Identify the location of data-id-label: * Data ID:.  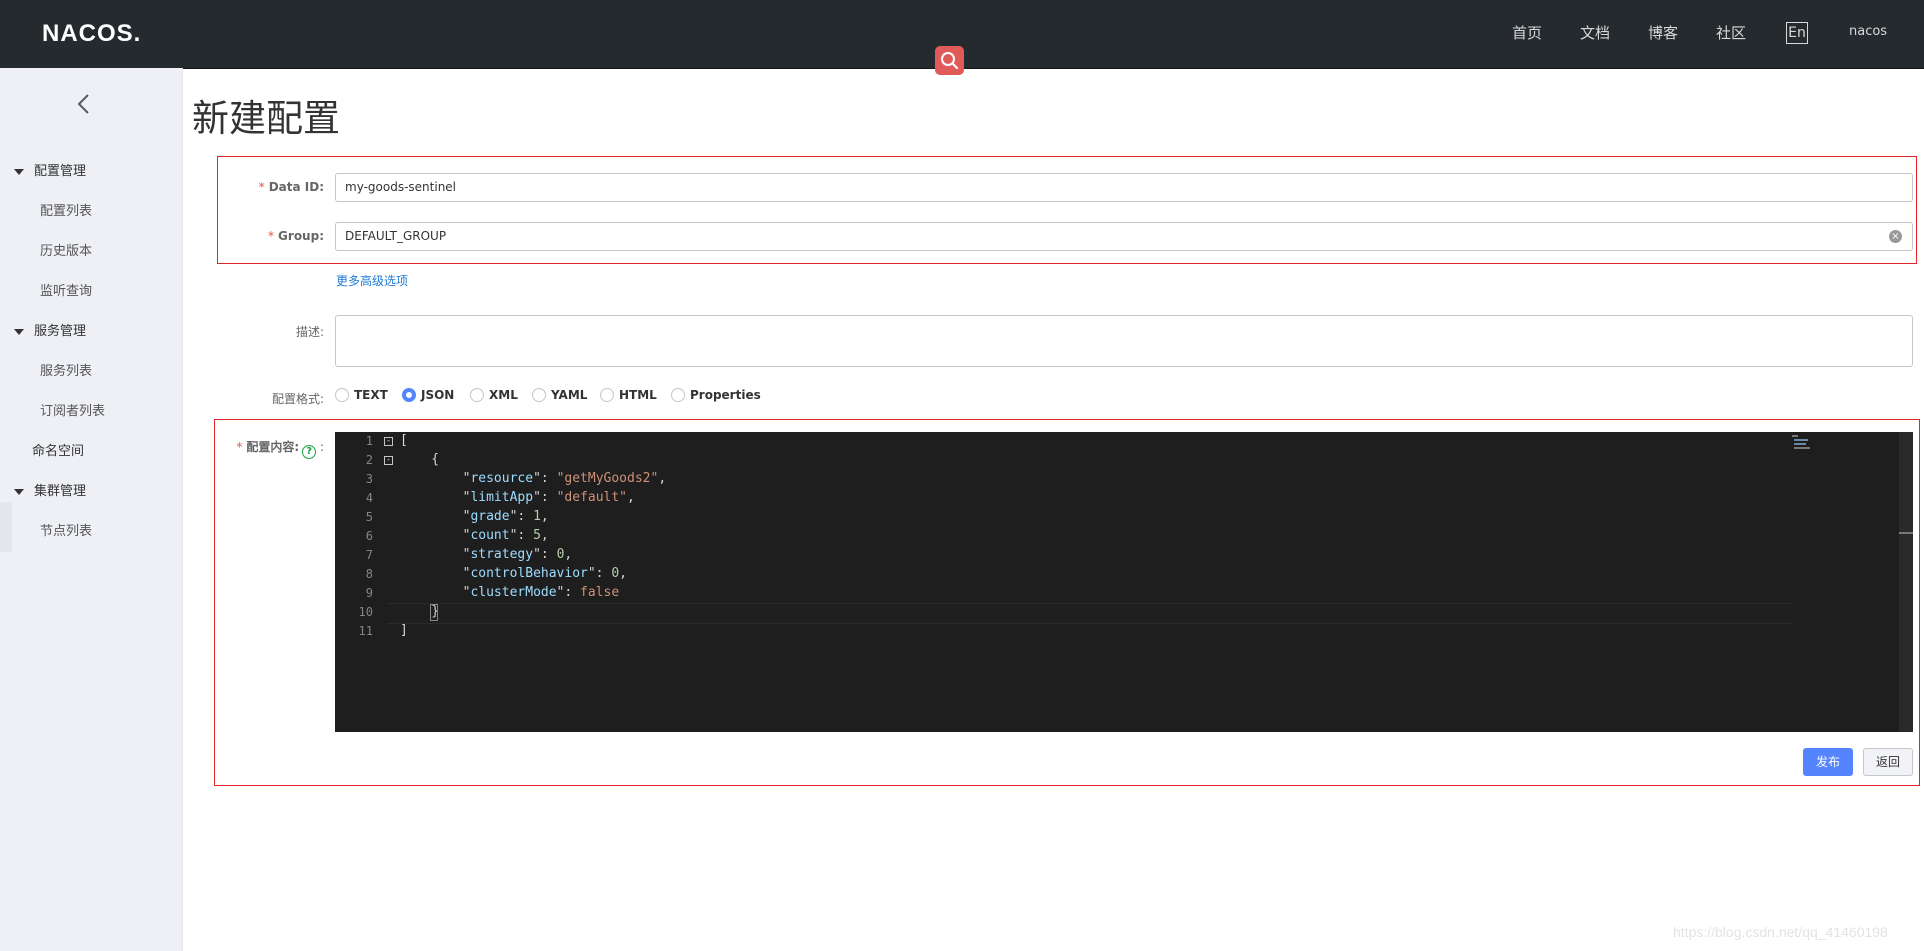
(291, 187).